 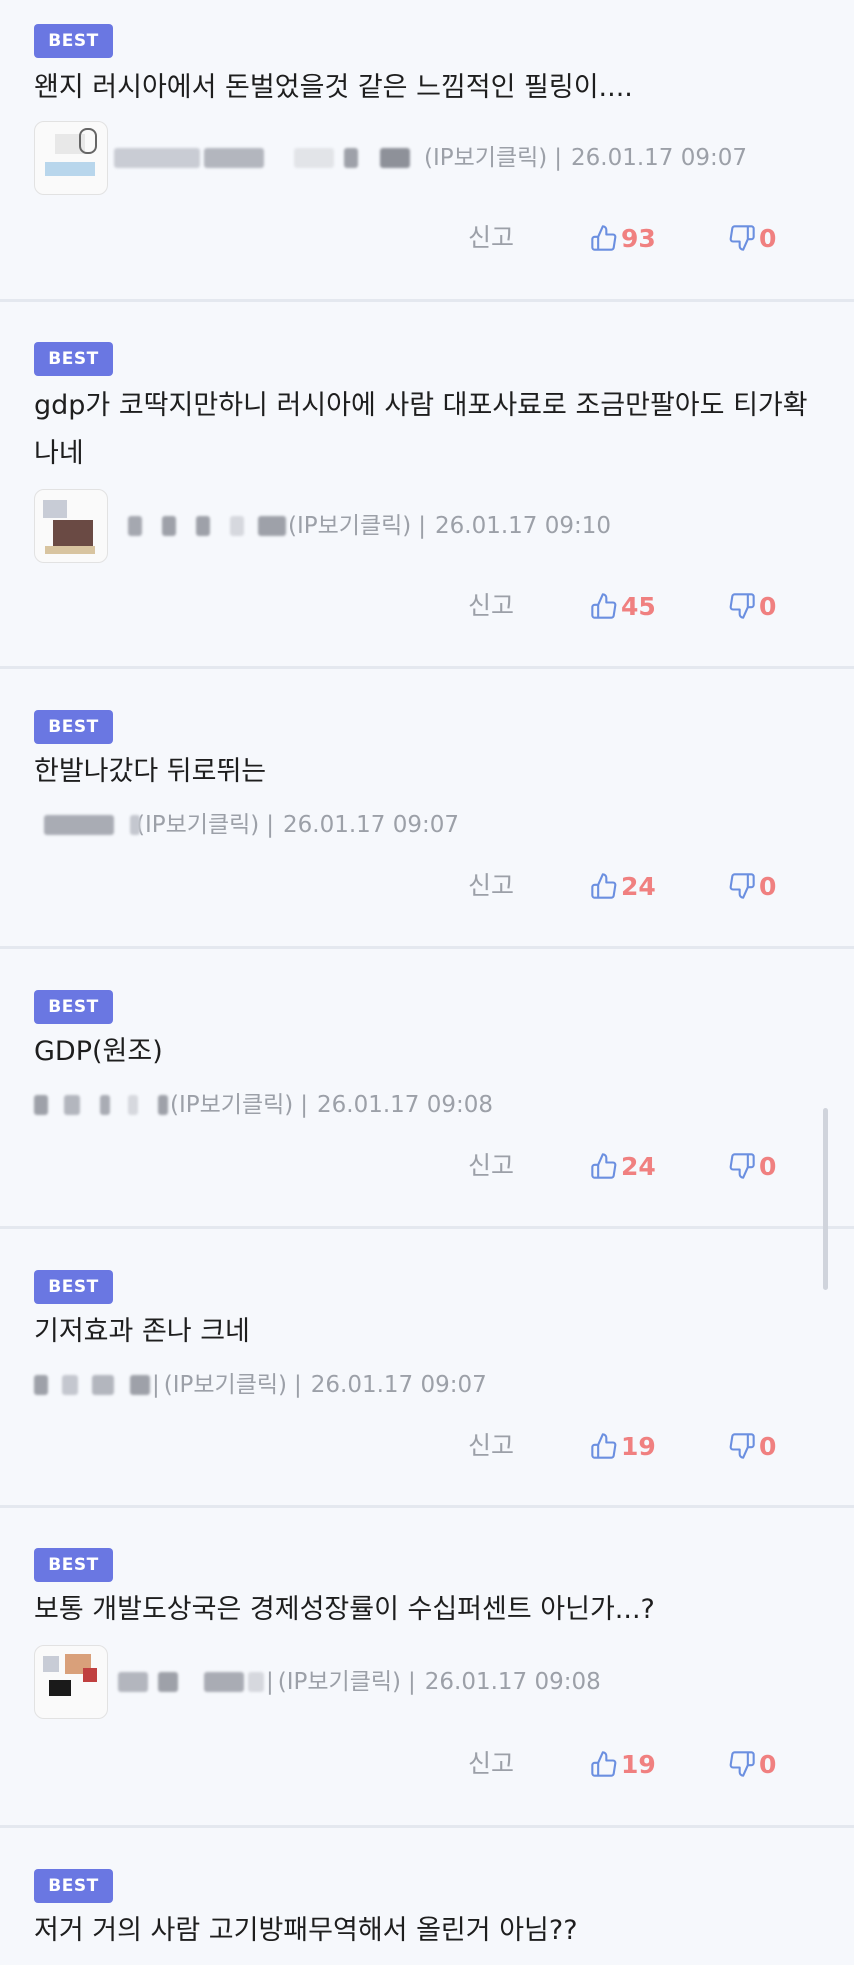 I want to click on scrollbar, so click(x=825, y=1199).